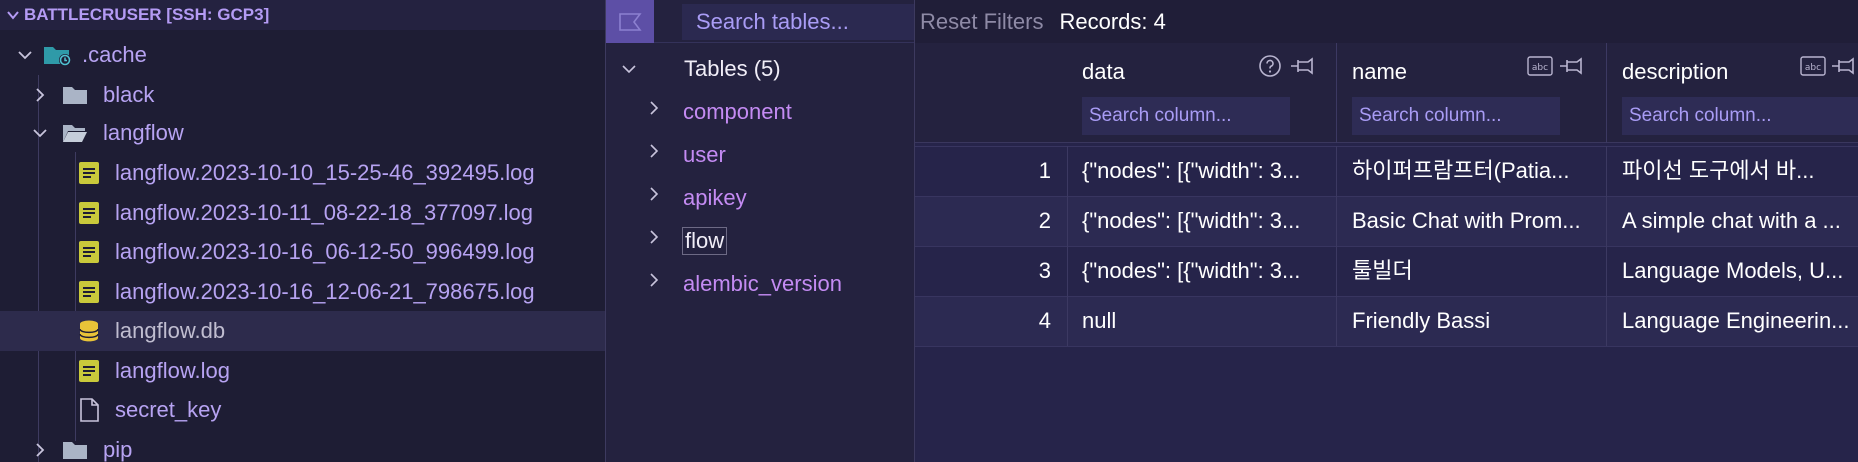 Image resolution: width=1858 pixels, height=462 pixels. Describe the element at coordinates (302, 15) in the screenshot. I see `explorer-root-header: BATTLECRUSER [SSH: GCP3]` at that location.